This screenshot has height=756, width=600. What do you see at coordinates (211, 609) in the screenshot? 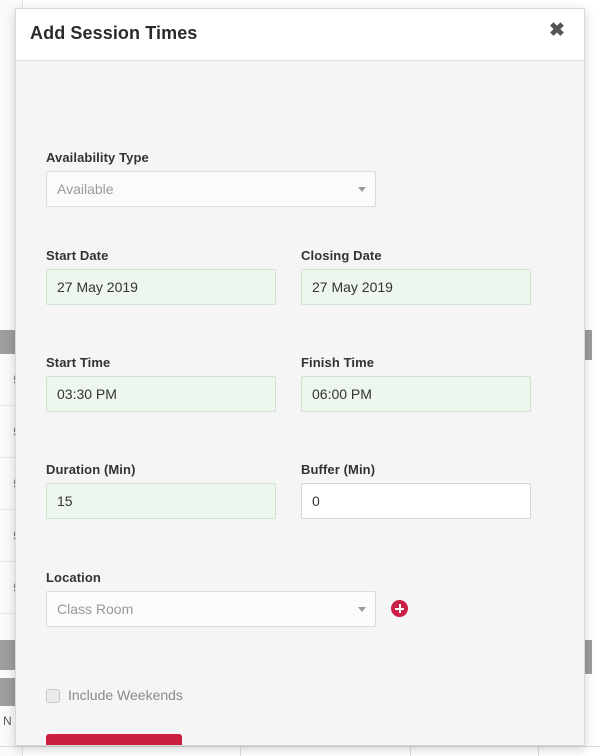
I see `location-select: Class Room` at bounding box center [211, 609].